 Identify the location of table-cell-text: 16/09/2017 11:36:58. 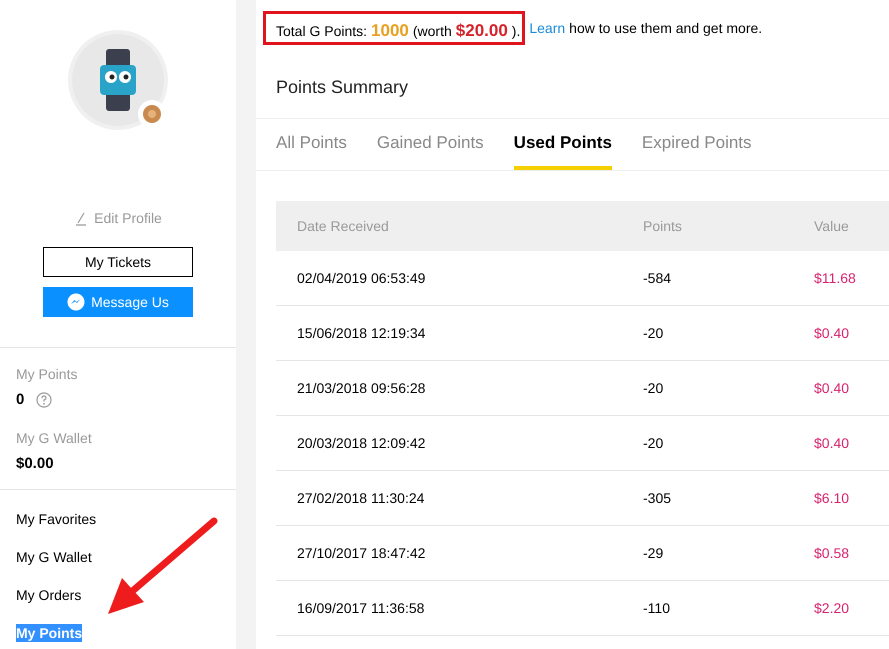
(361, 608).